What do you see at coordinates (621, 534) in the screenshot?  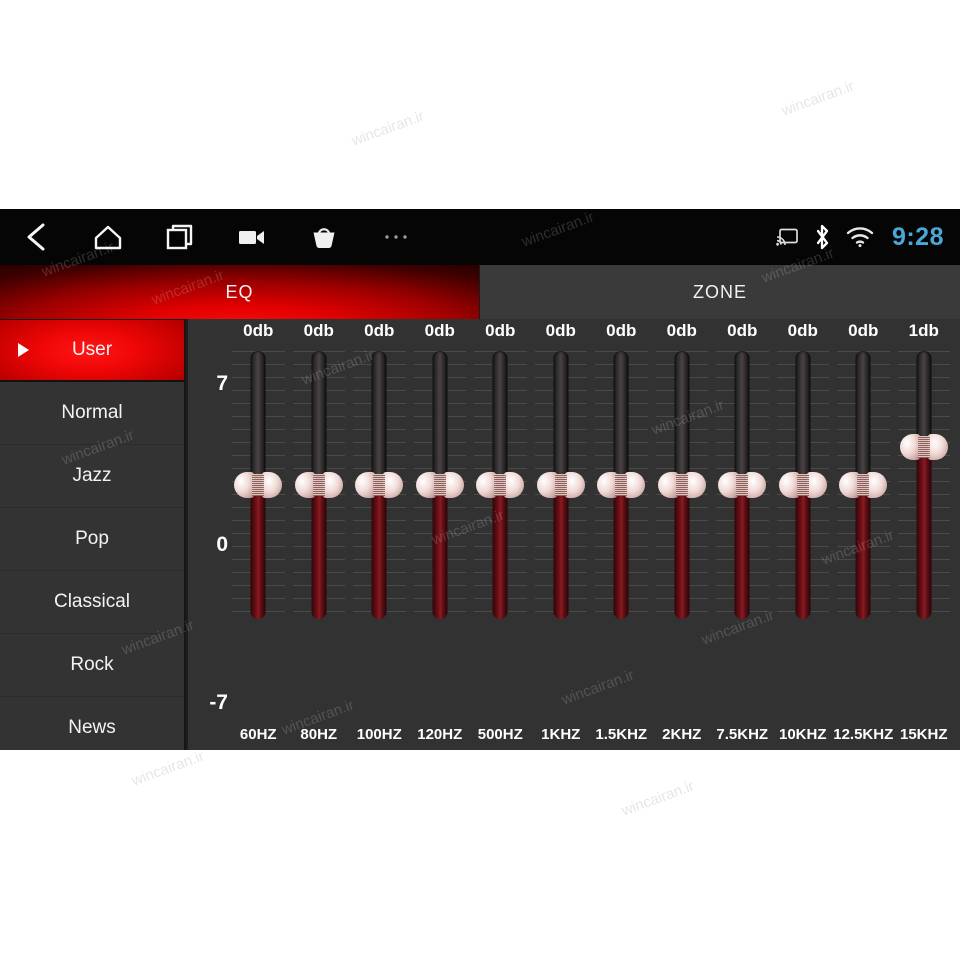 I see `eq-band: 0db 1.5KHZ` at bounding box center [621, 534].